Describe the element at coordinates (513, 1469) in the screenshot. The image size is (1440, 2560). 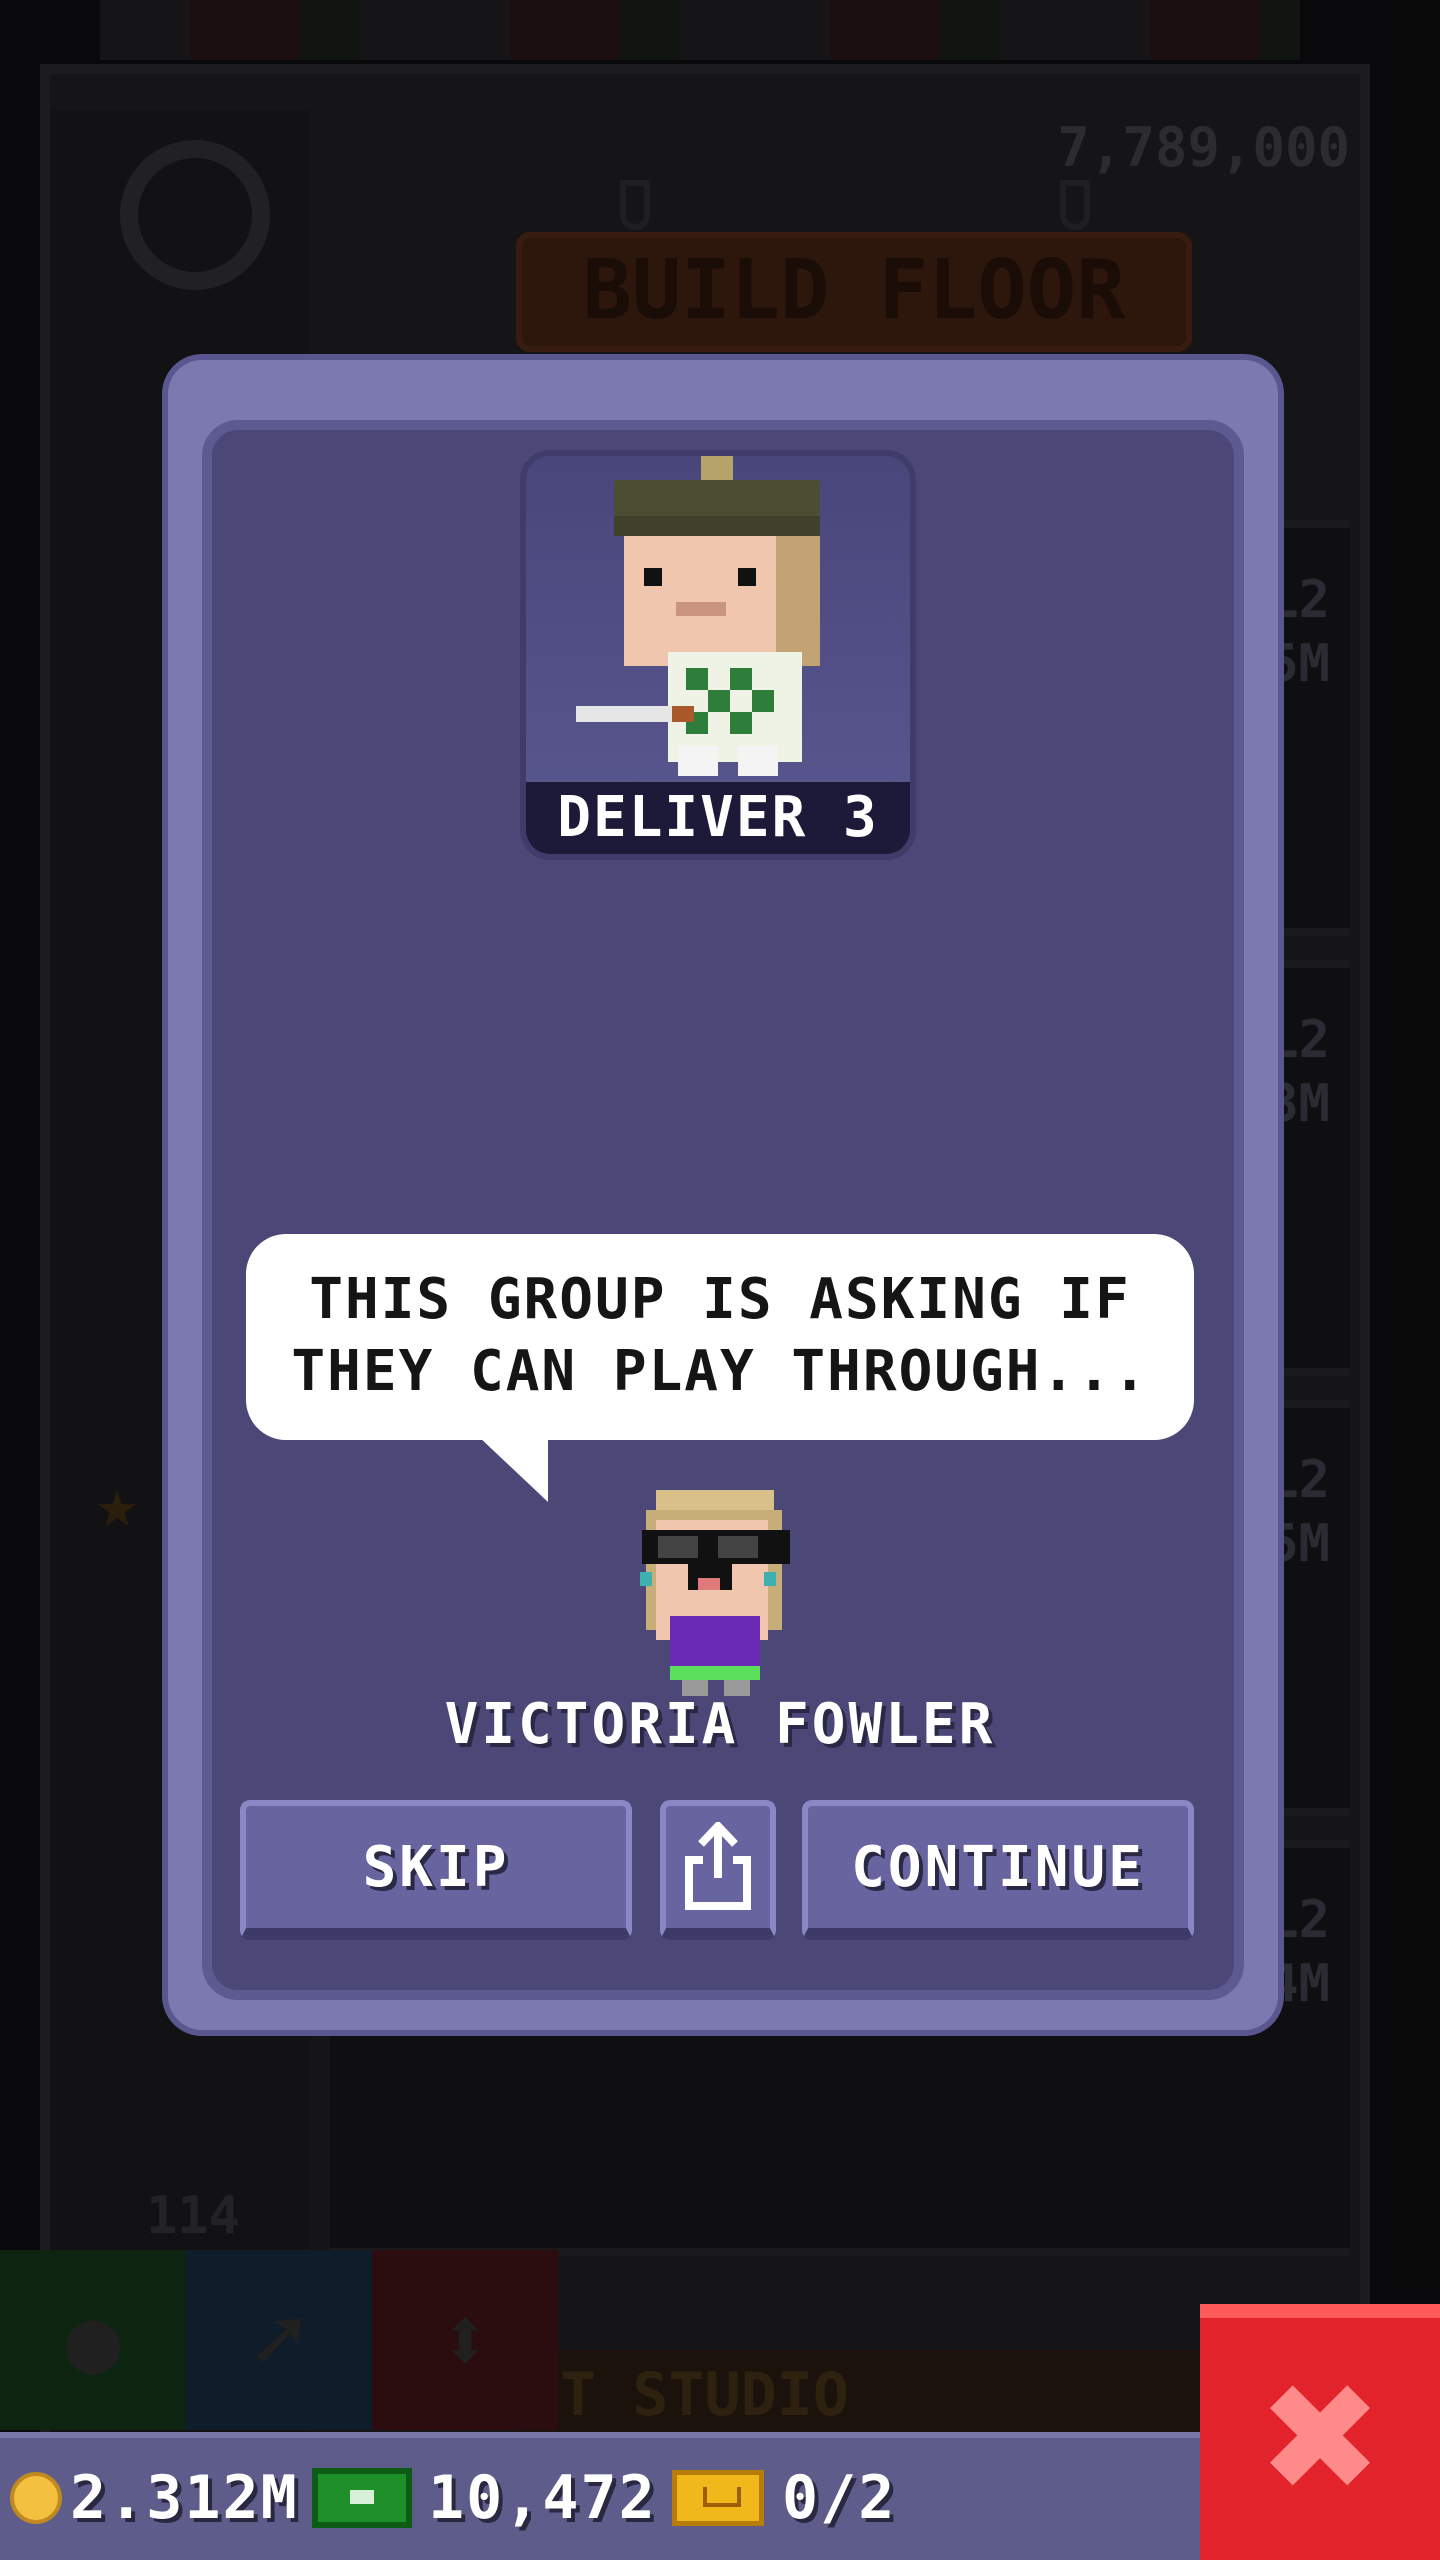
I see `speech-bubble-tail` at that location.